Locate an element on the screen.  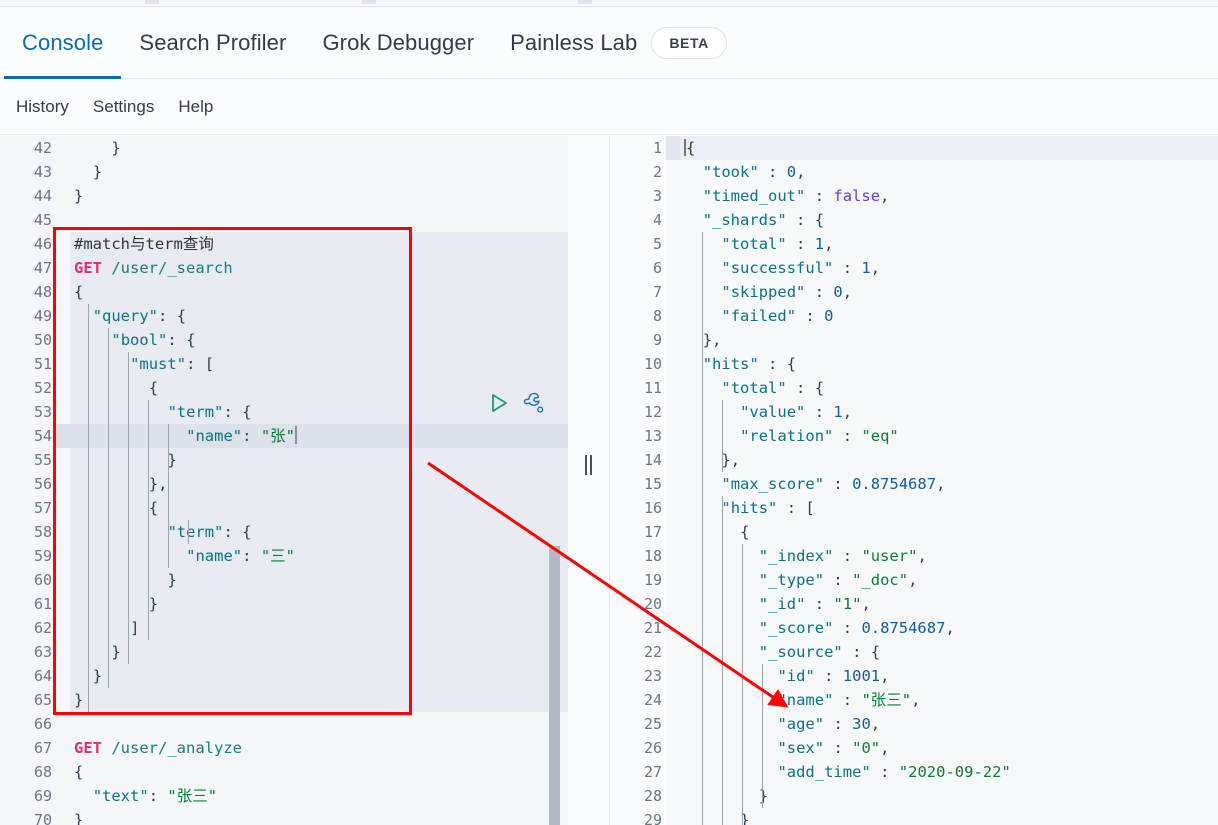
code-line: 63▲ } is located at coordinates (284, 652).